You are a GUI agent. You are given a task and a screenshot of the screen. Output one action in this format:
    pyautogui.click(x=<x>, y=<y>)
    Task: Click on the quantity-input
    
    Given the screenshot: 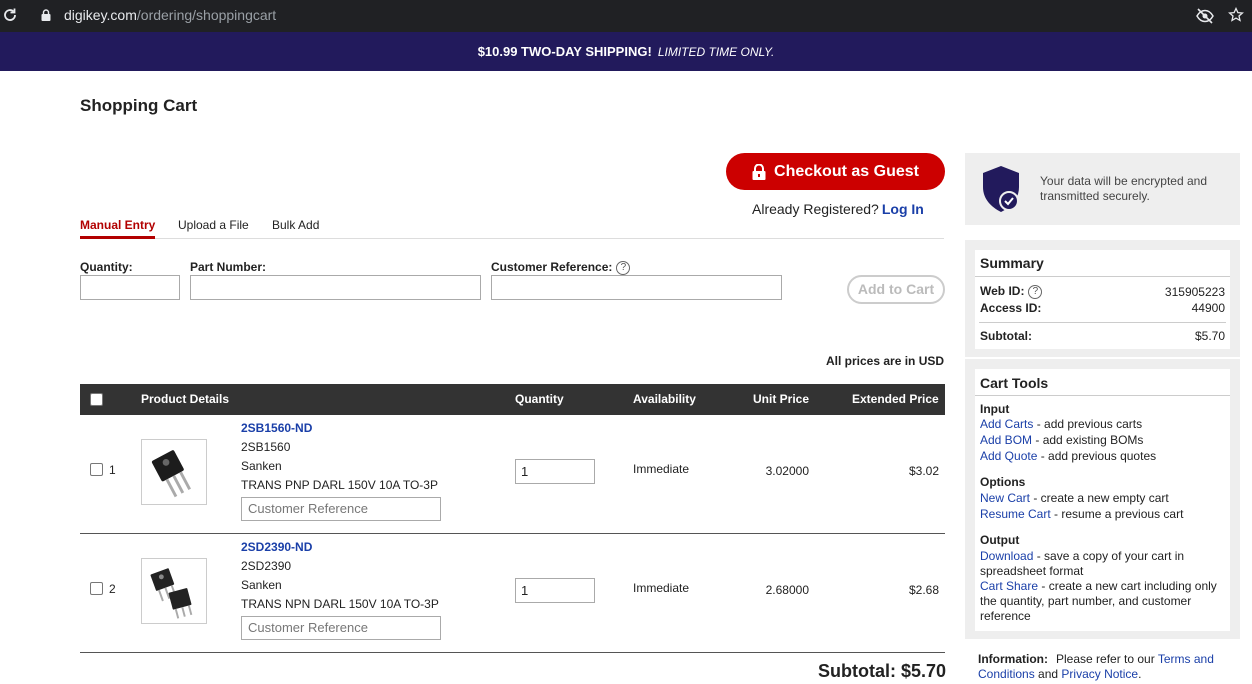 What is the action you would take?
    pyautogui.click(x=130, y=287)
    